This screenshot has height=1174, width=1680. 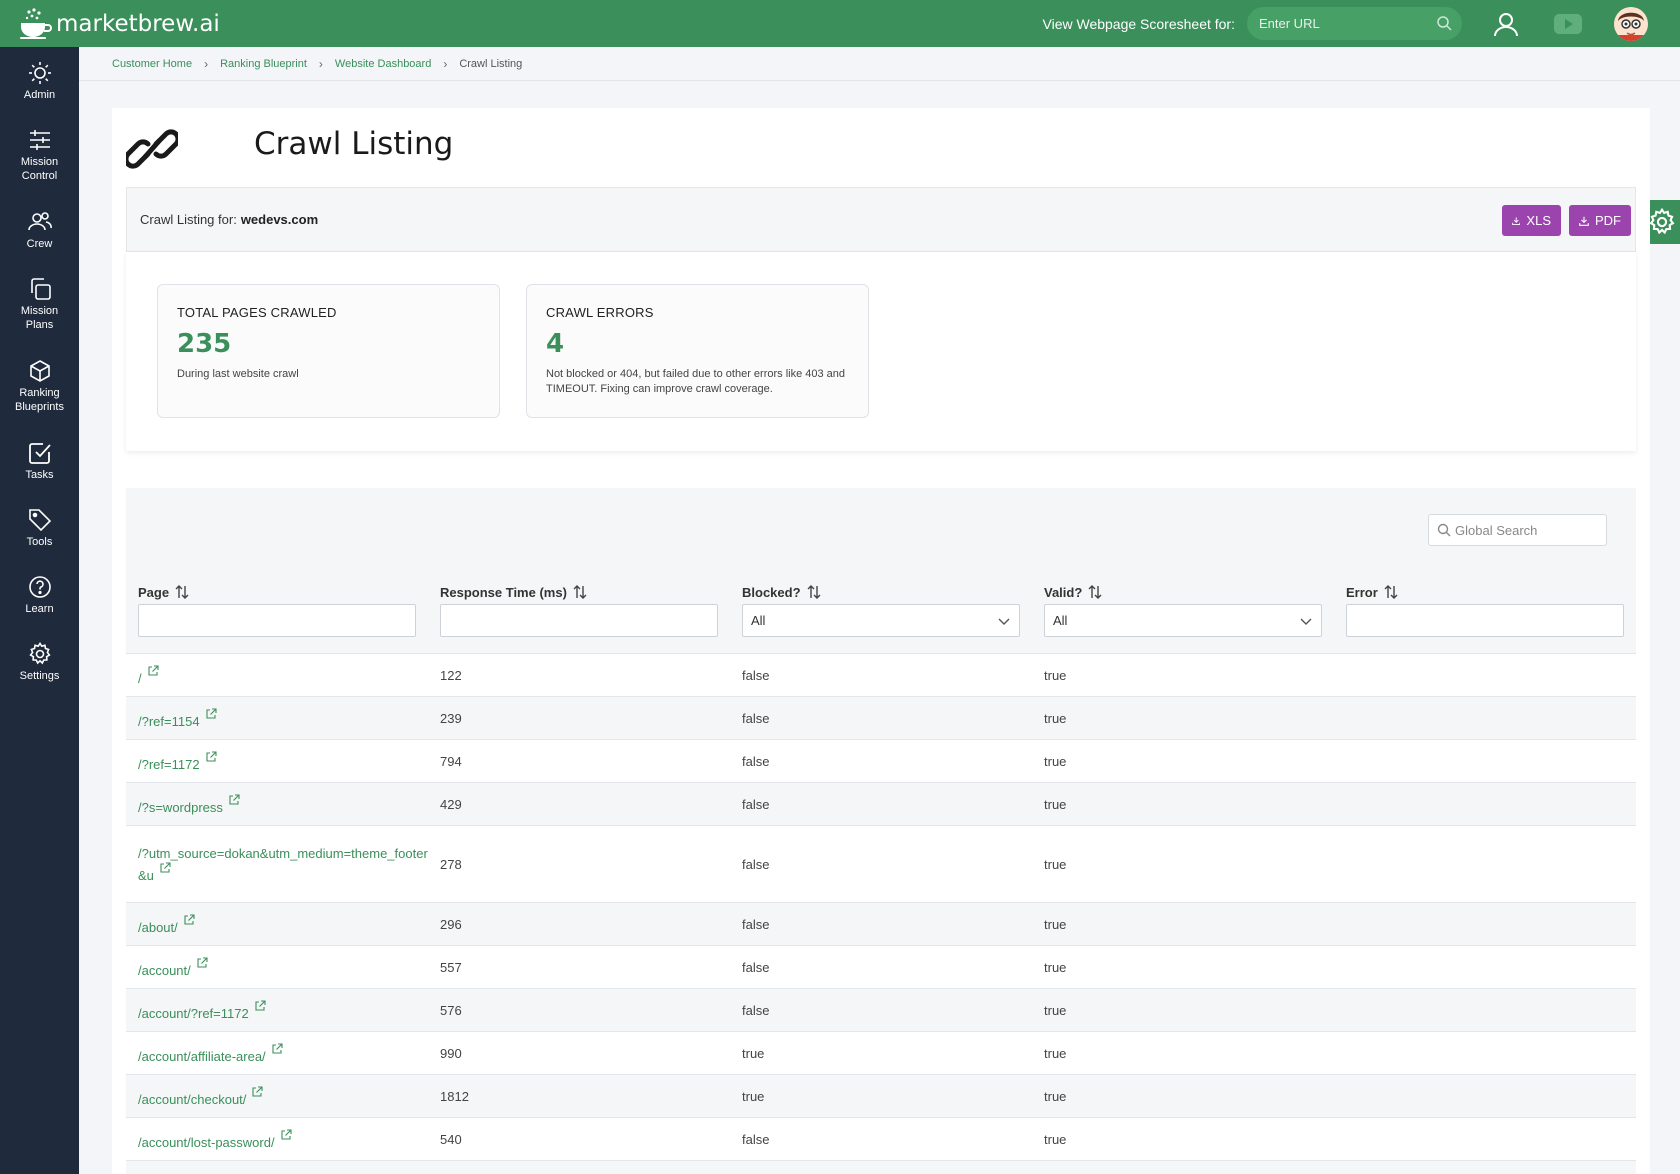 I want to click on page-link: /account/?ref=1172, so click(x=283, y=1010).